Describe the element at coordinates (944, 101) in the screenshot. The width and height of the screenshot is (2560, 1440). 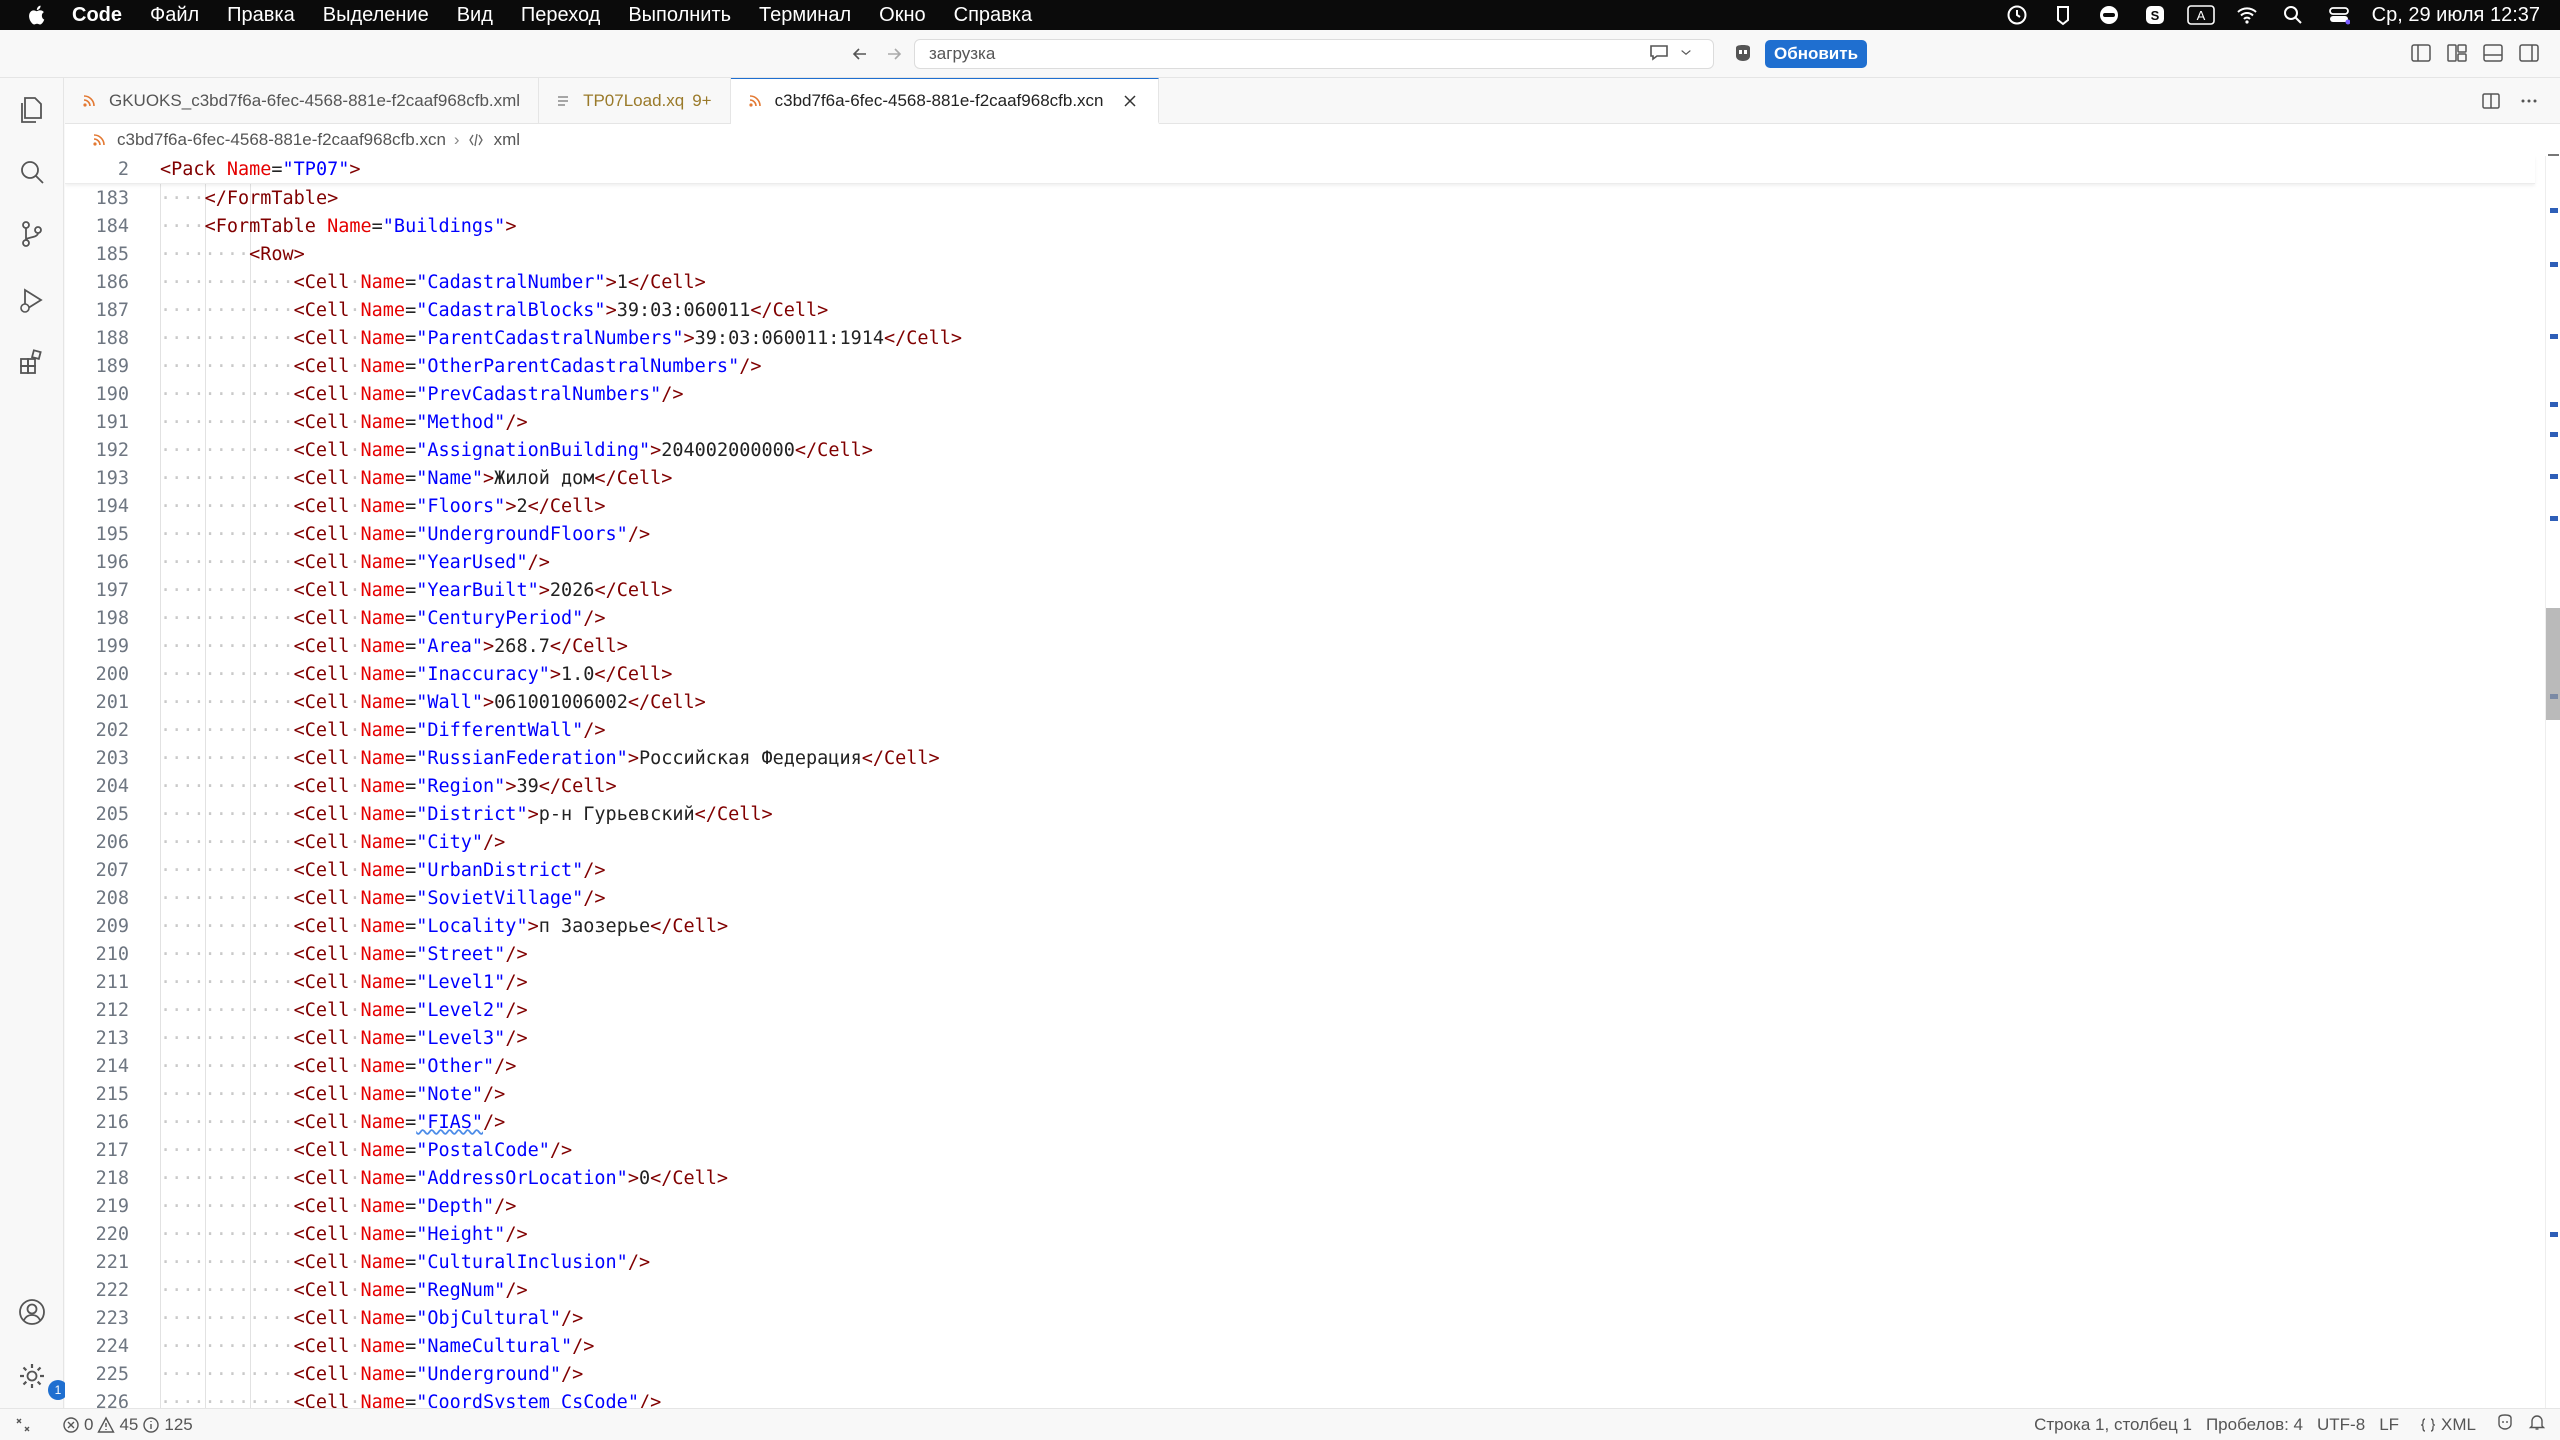
I see `tab-xcn-active: c3bd7f6a-6fec-4568-881e-f2caaf968cfb.xcn` at that location.